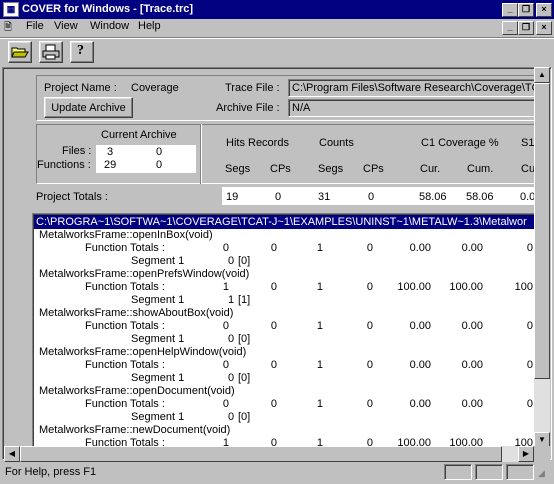  What do you see at coordinates (149, 26) in the screenshot?
I see `menu-help: Help` at bounding box center [149, 26].